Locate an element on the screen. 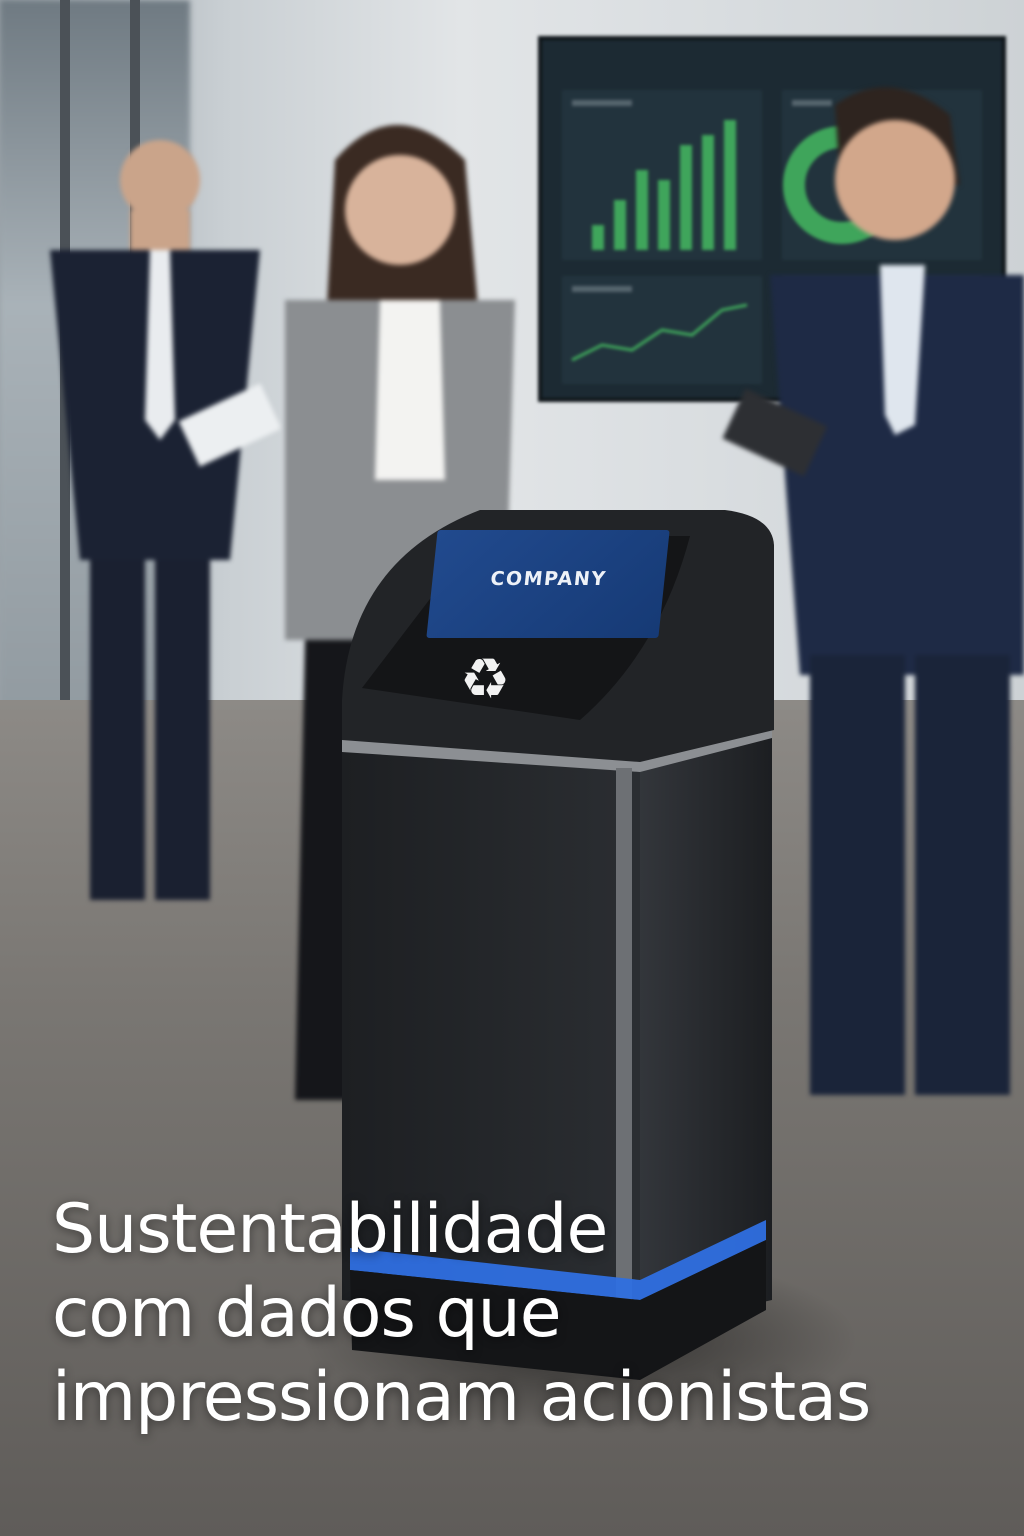 This screenshot has width=1024, height=1536. bin-screen-label: COMPANY is located at coordinates (548, 579).